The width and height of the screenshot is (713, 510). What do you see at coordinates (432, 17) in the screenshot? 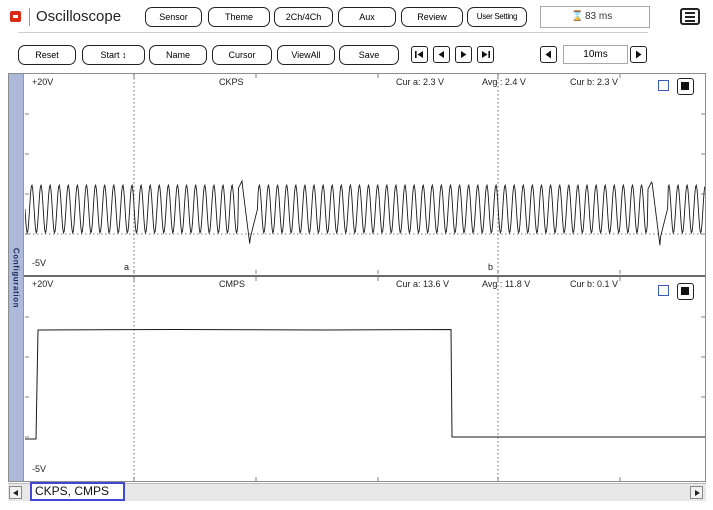
I see `review-button: Review` at bounding box center [432, 17].